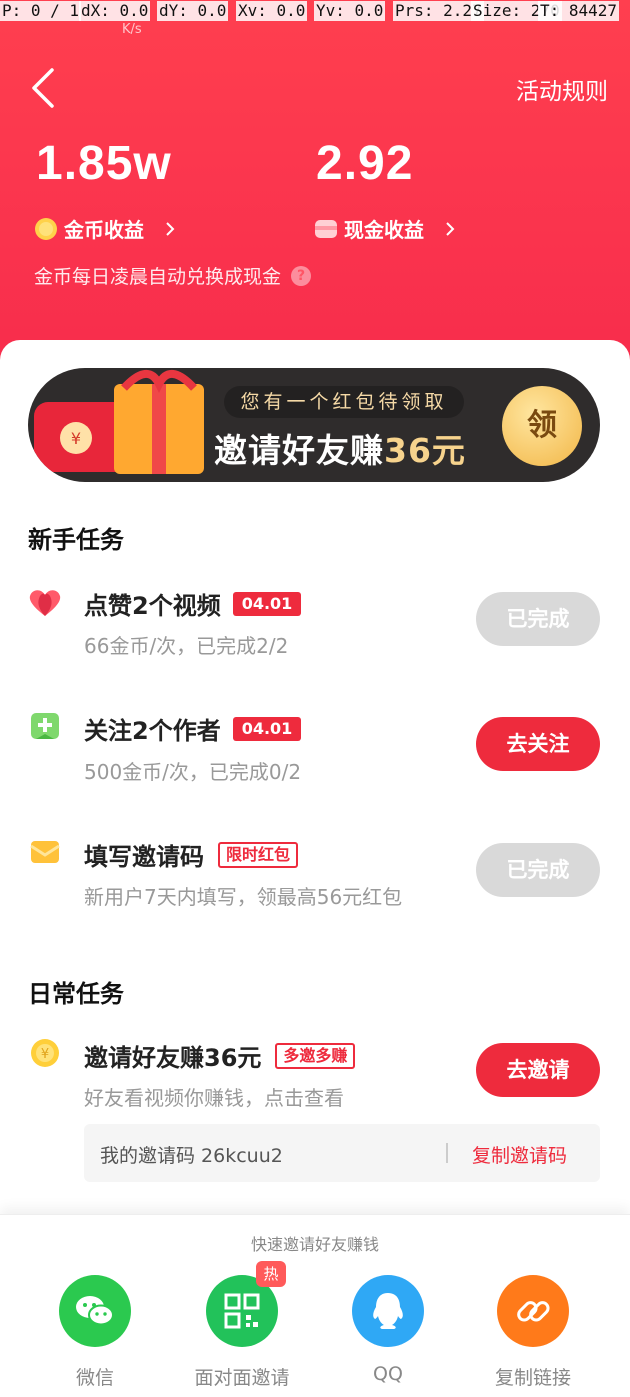 This screenshot has width=630, height=1397. What do you see at coordinates (45, 729) in the screenshot?
I see `follow-add-icon` at bounding box center [45, 729].